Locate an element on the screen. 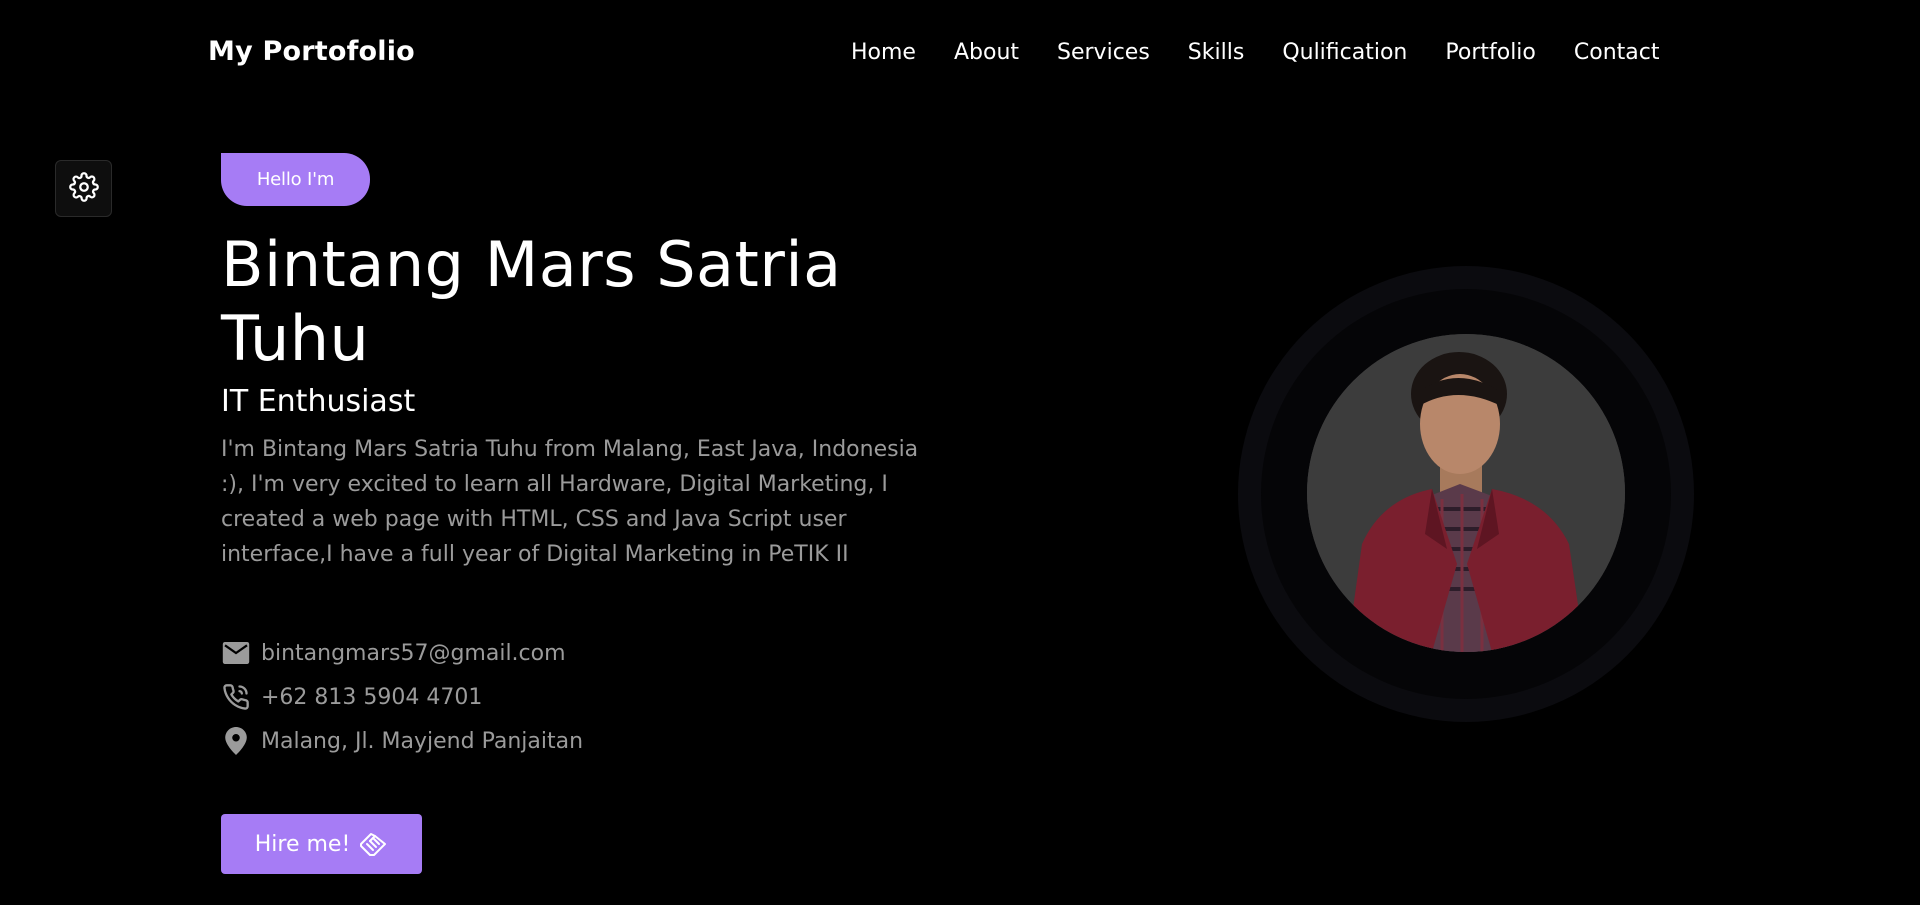 The width and height of the screenshot is (1920, 905). nav-skills: Skills is located at coordinates (1216, 52).